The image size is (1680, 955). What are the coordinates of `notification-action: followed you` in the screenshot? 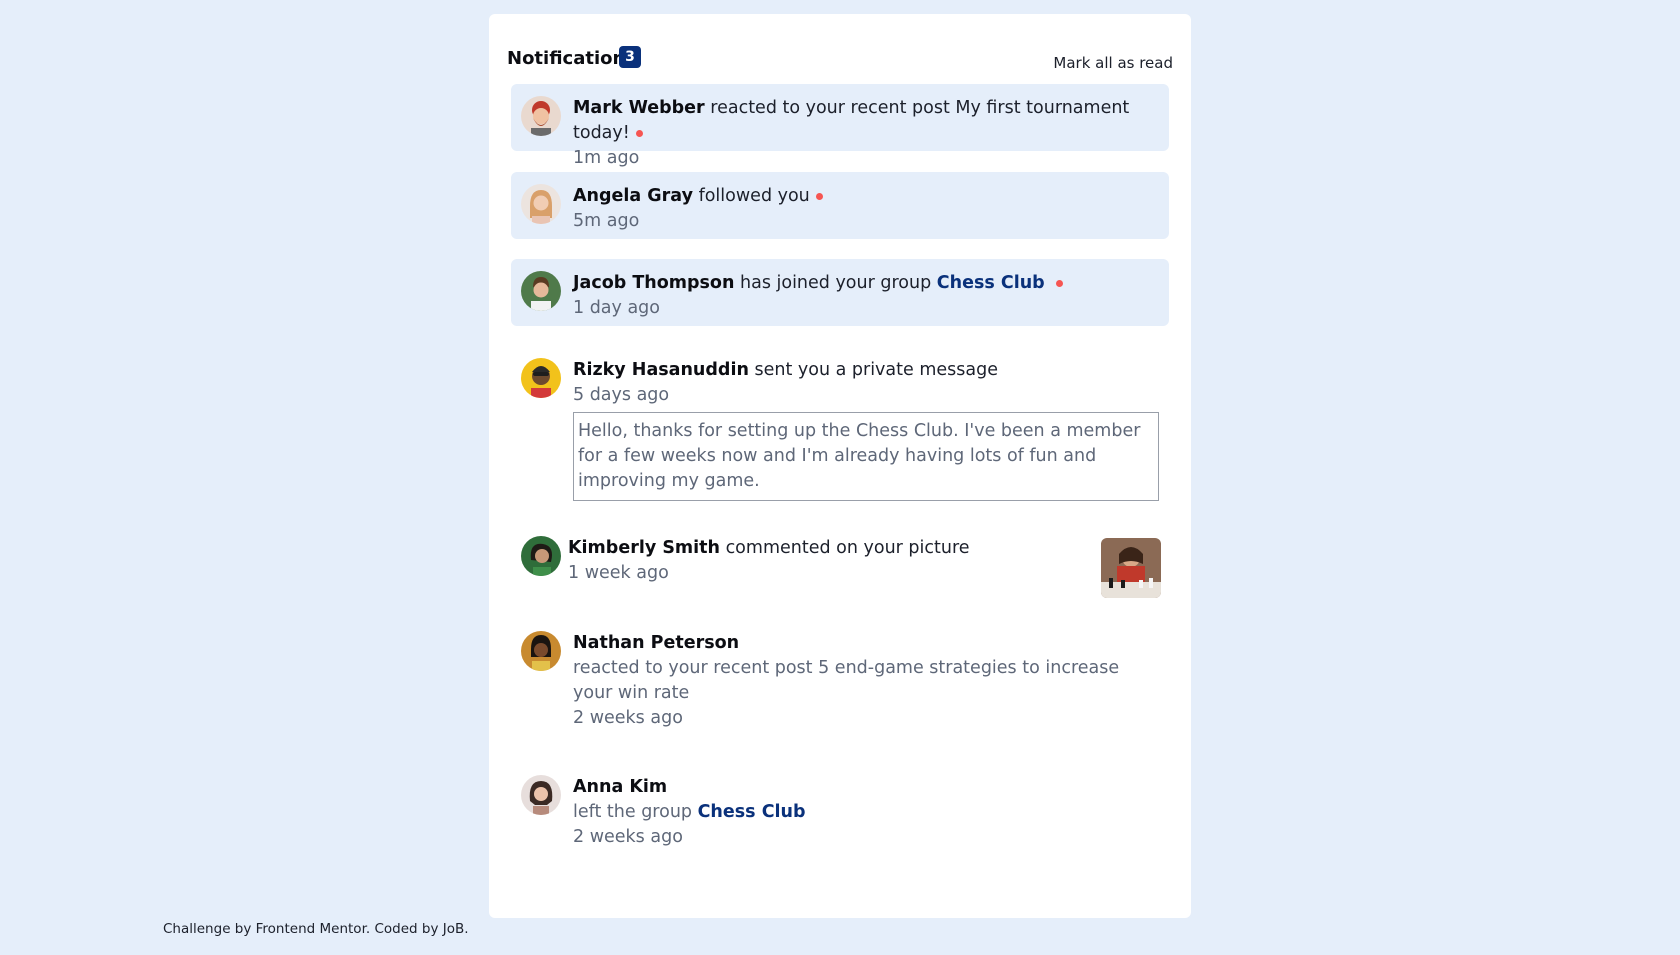 It's located at (754, 196).